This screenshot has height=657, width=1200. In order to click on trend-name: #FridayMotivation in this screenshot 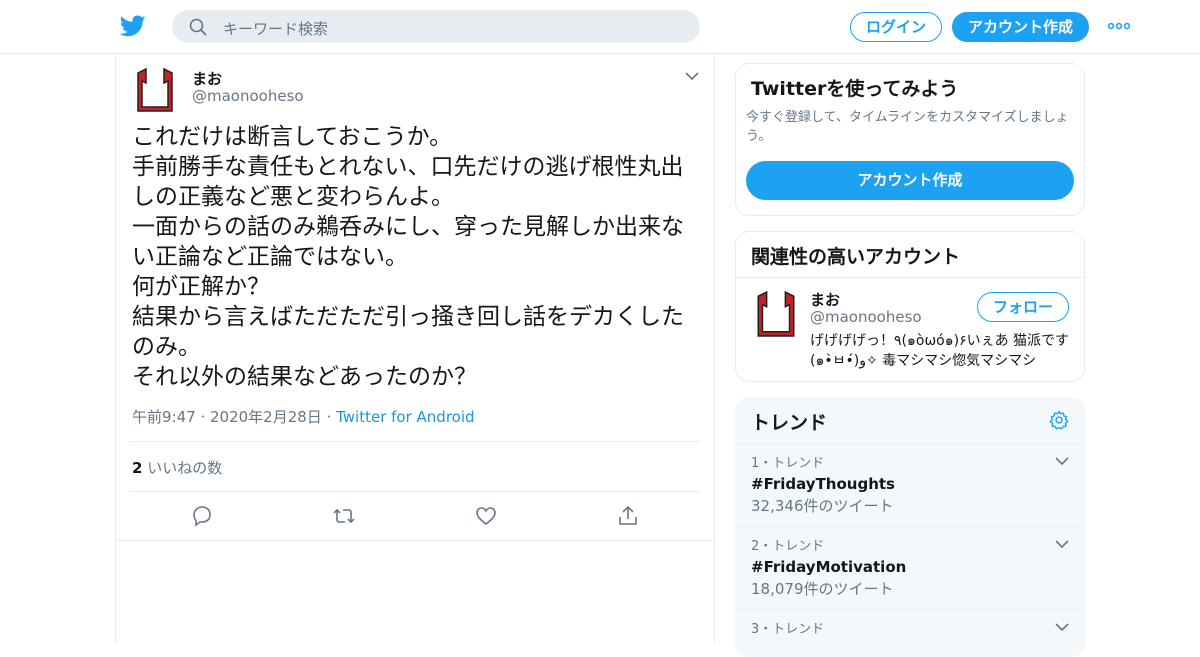, I will do `click(911, 567)`.